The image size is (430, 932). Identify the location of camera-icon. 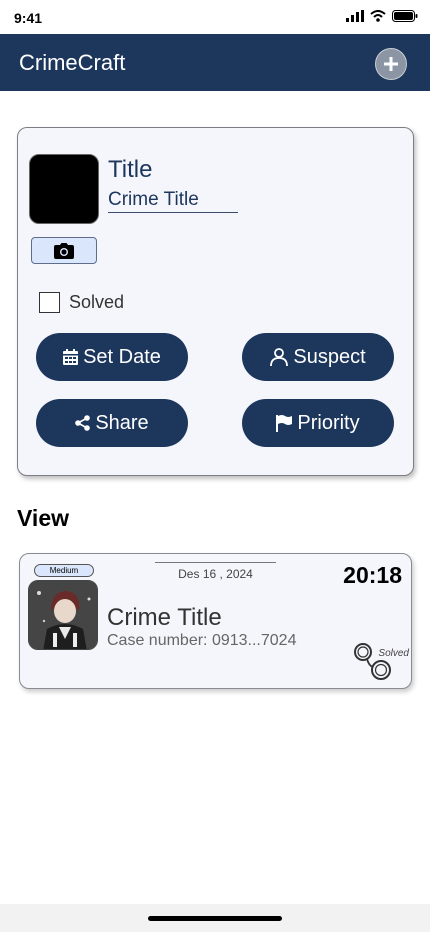
(64, 250).